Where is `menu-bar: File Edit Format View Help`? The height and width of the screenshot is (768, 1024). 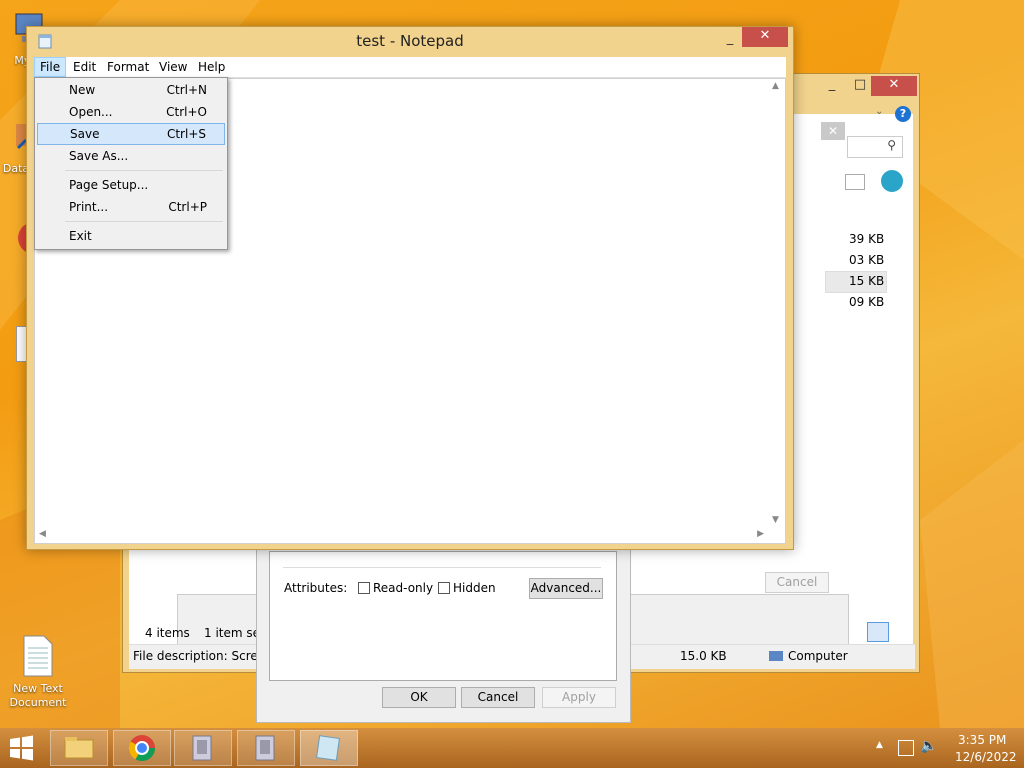
menu-bar: File Edit Format View Help is located at coordinates (410, 67).